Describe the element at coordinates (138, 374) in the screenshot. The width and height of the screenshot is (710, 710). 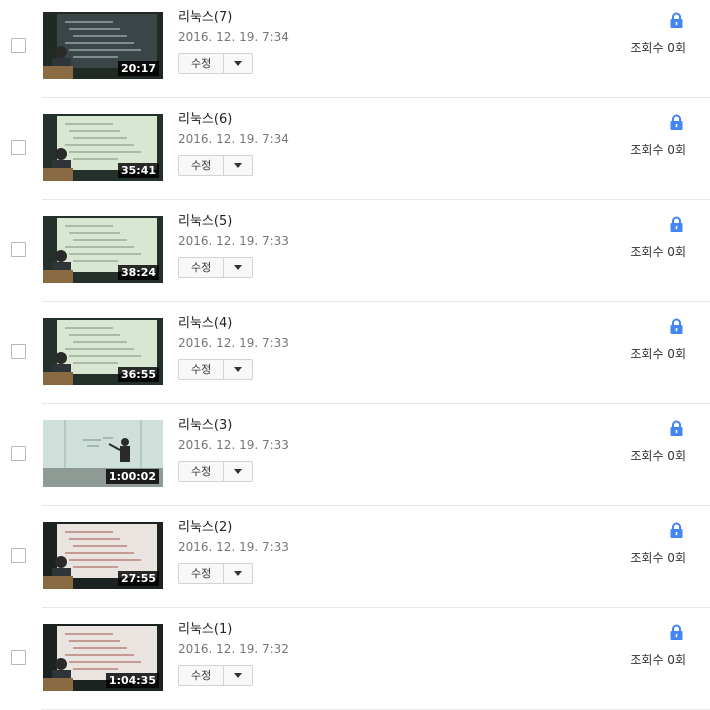
I see `duration-badge: 36:55` at that location.